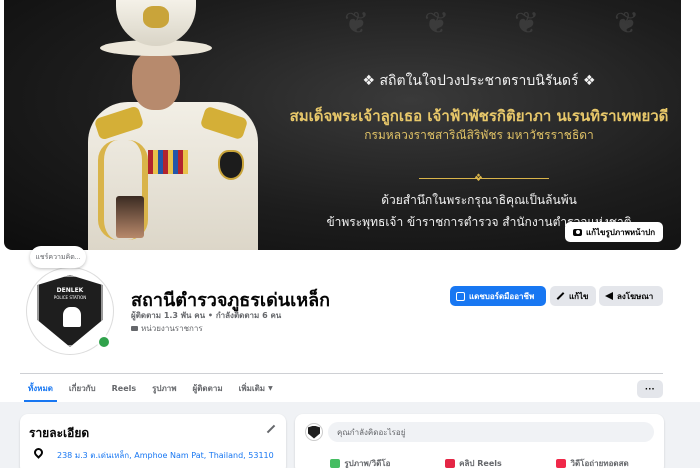 This screenshot has width=700, height=468. What do you see at coordinates (38, 452) in the screenshot?
I see `location-pin-icon` at bounding box center [38, 452].